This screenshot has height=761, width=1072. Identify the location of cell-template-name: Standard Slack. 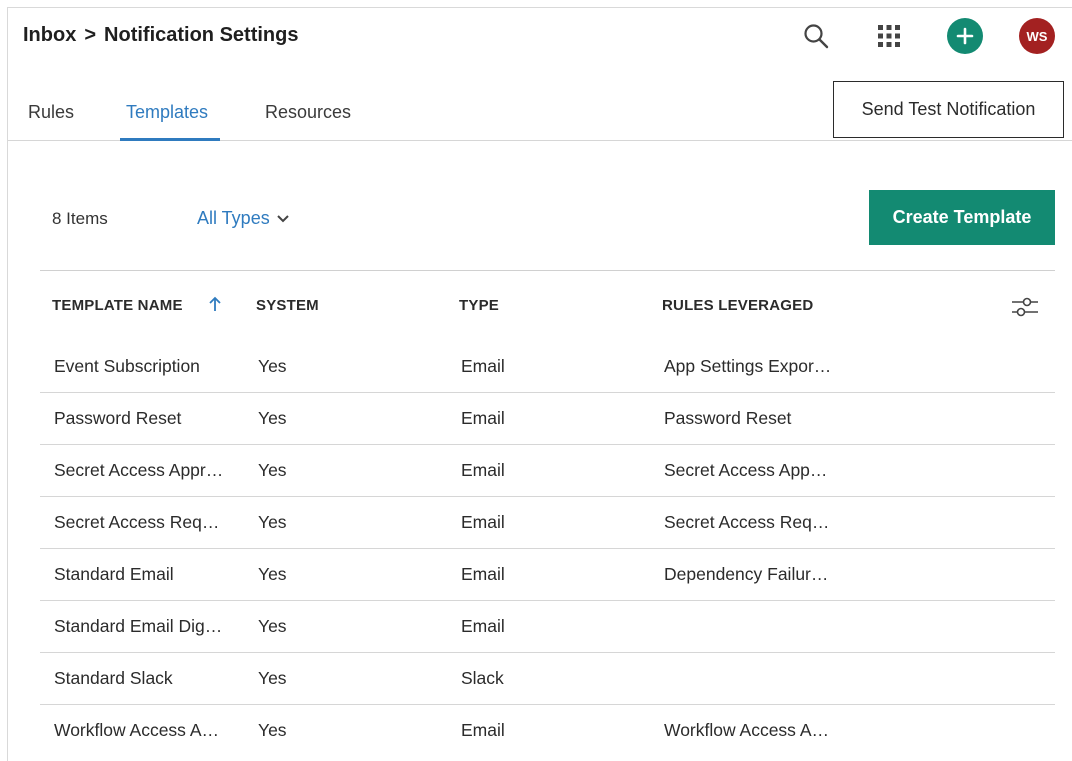
(113, 678).